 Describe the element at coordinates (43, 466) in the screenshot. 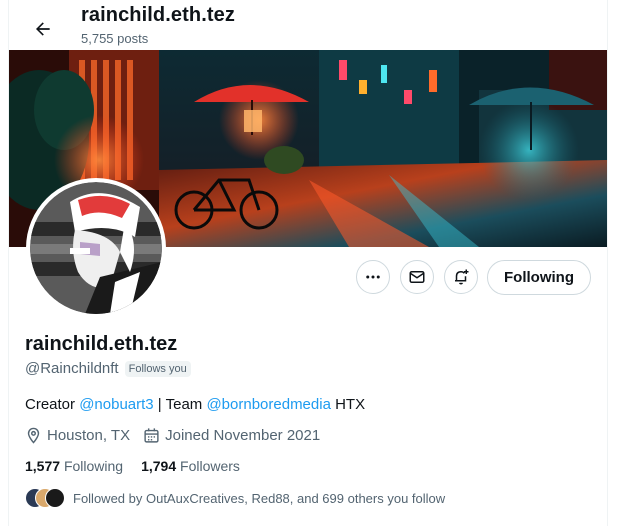

I see `following-count: 1,577` at that location.